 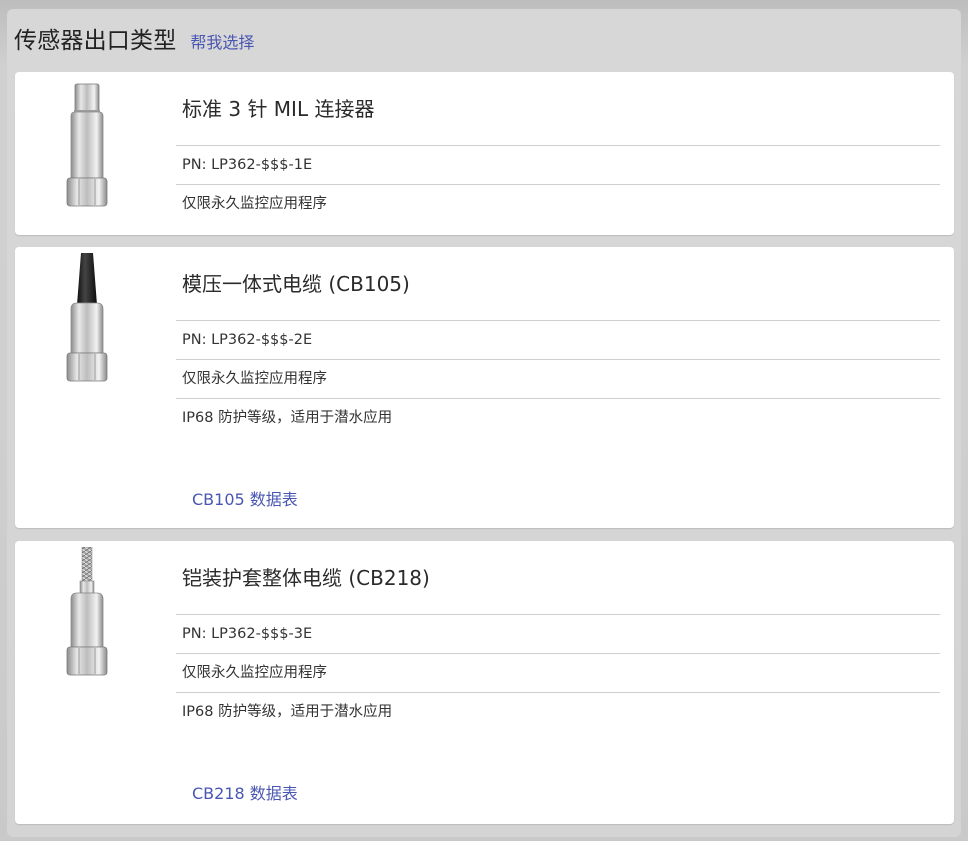 What do you see at coordinates (245, 498) in the screenshot?
I see `cb105-datasheet-link: CB105 数据表` at bounding box center [245, 498].